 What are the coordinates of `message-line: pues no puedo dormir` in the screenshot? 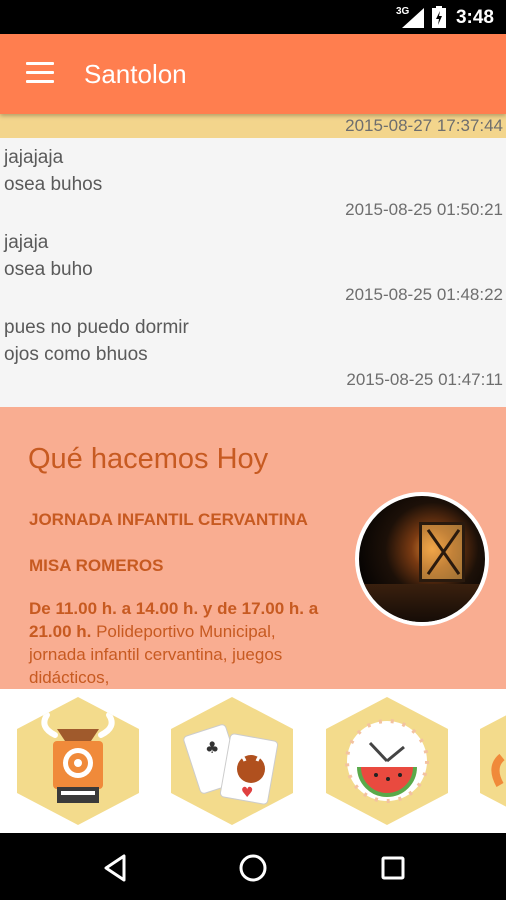 It's located at (96, 327).